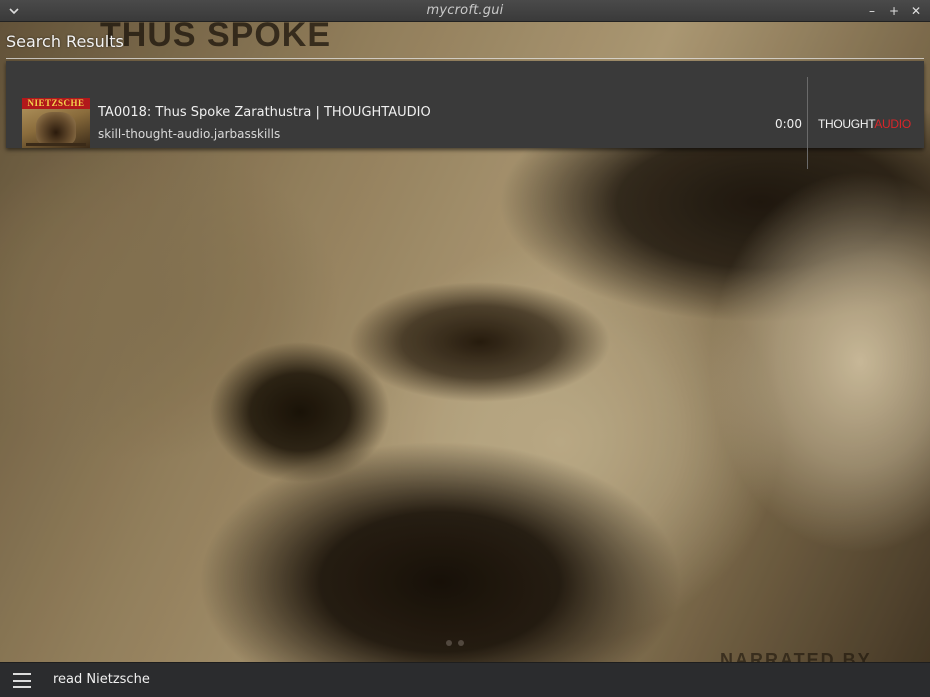 Image resolution: width=930 pixels, height=697 pixels. I want to click on bottom-bar: read Nietzsche, so click(465, 679).